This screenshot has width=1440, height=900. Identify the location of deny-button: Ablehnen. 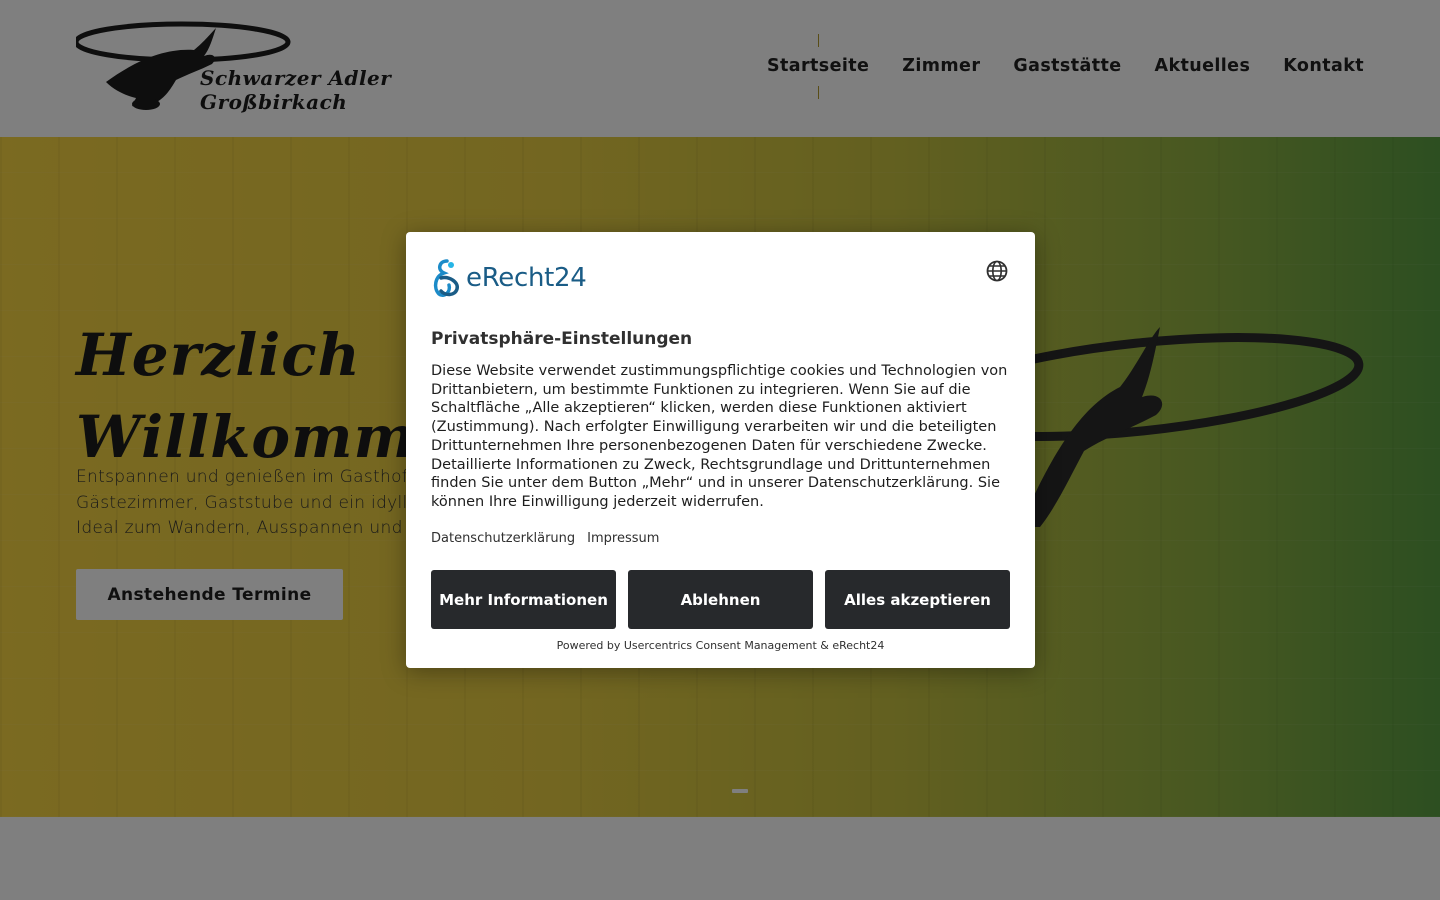
(720, 599).